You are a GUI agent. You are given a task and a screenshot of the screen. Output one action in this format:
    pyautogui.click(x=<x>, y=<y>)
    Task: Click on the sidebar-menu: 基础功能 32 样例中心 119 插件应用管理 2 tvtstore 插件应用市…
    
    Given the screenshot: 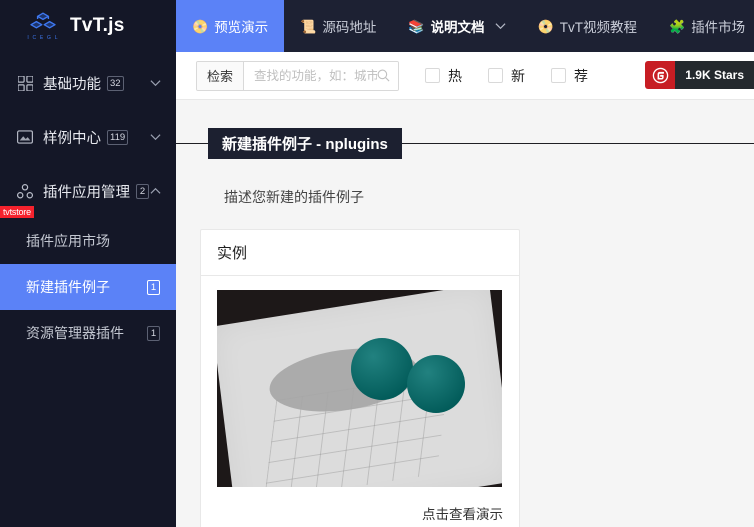 What is the action you would take?
    pyautogui.click(x=88, y=204)
    